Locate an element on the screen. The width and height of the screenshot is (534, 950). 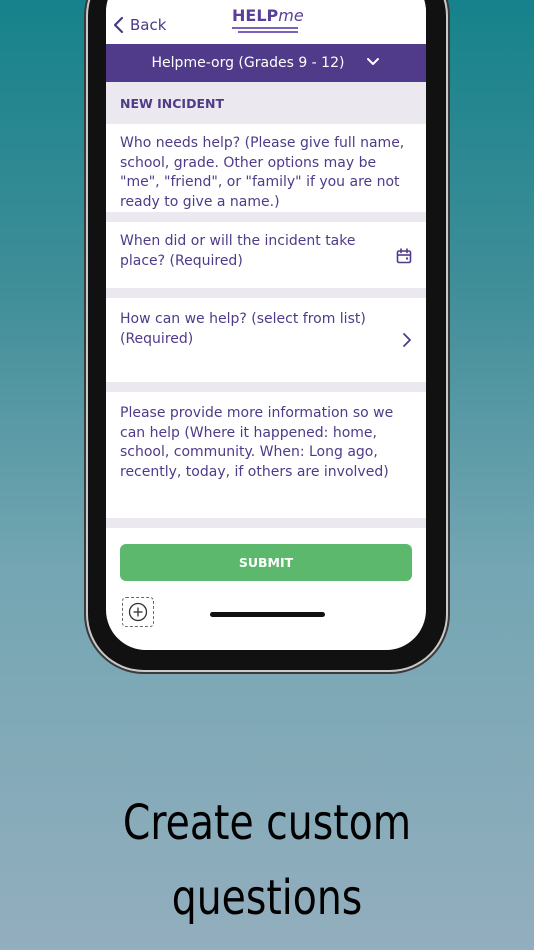
org-selector-label: Helpme-org (Grades 9 - 12) is located at coordinates (248, 63).